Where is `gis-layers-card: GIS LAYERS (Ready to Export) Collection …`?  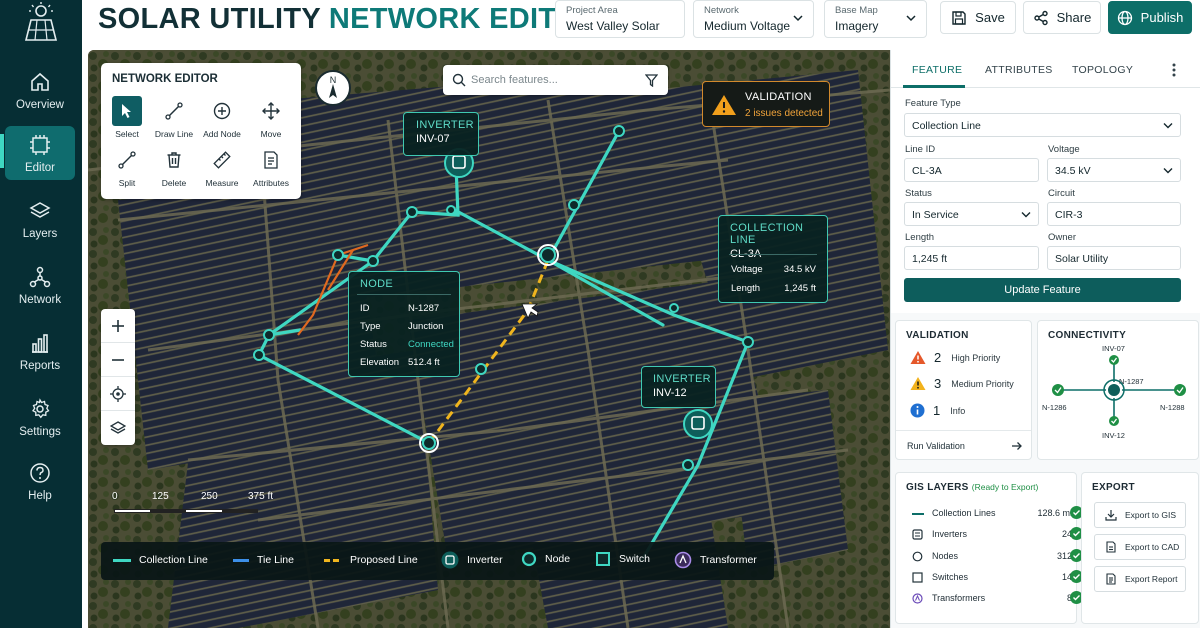 gis-layers-card: GIS LAYERS (Ready to Export) Collection … is located at coordinates (989, 548).